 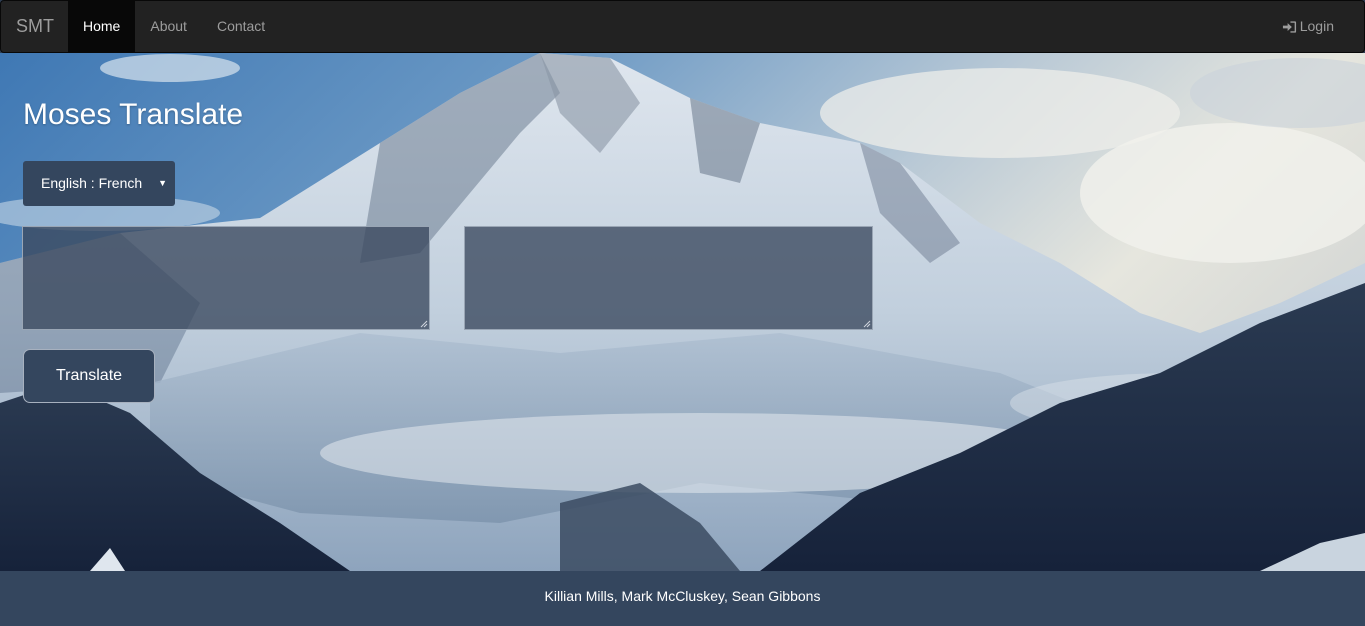 What do you see at coordinates (92, 183) in the screenshot?
I see `language-pair-selected: English : French` at bounding box center [92, 183].